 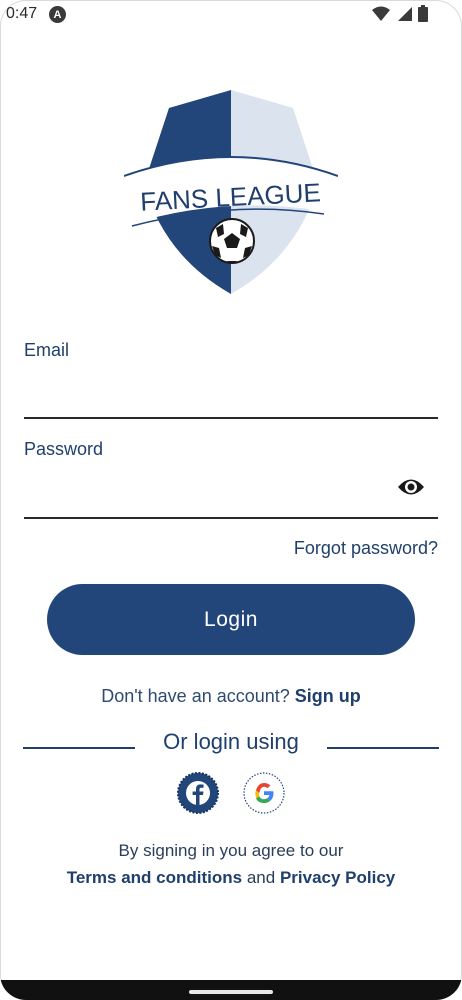 I want to click on password-underline, so click(x=231, y=518).